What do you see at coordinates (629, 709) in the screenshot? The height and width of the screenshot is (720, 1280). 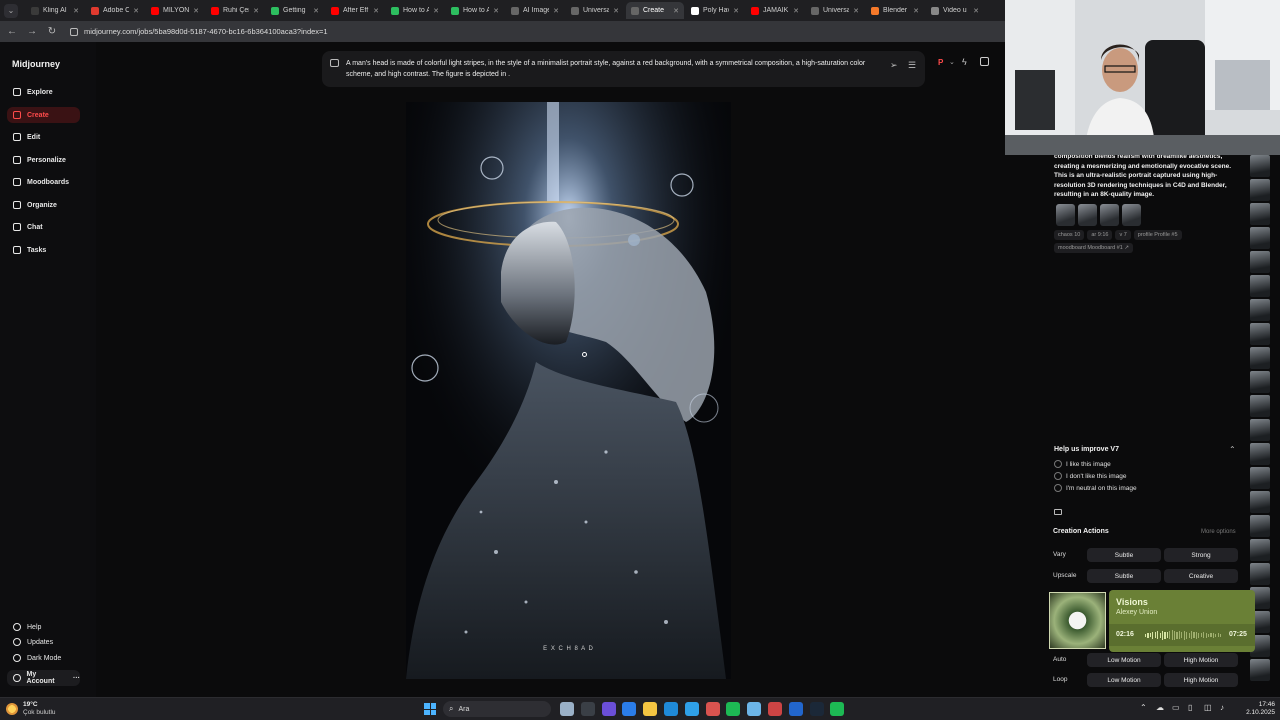 I see `chrome-icon` at bounding box center [629, 709].